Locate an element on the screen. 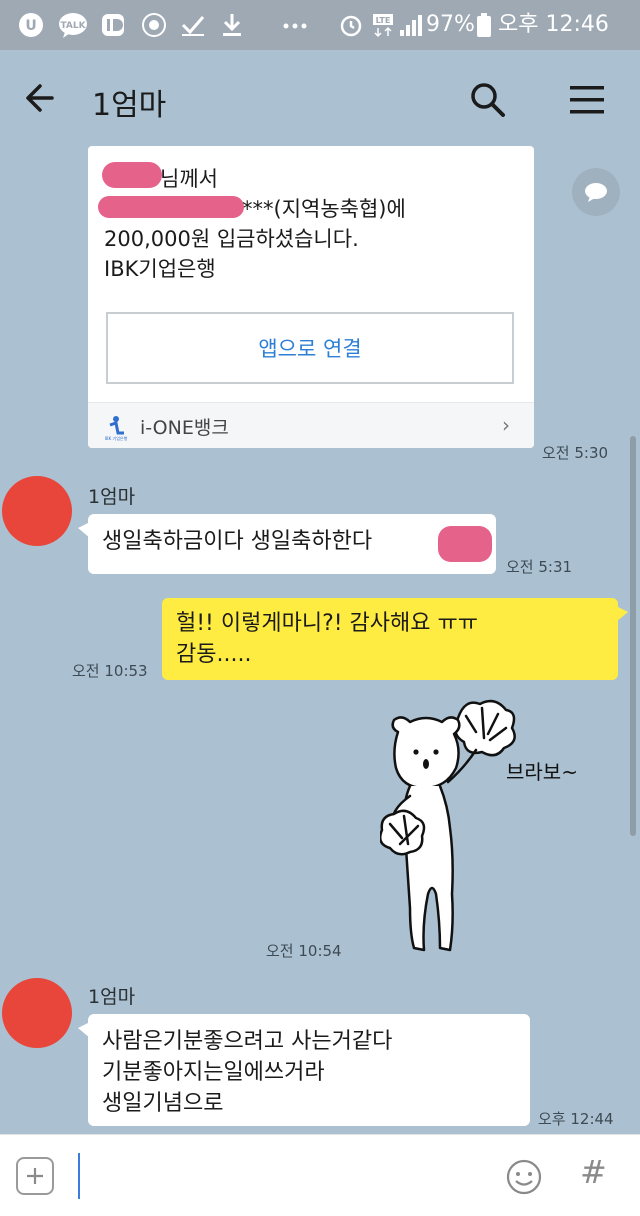 The image size is (640, 1216). incoming-message: 생일축하금이다 생일축하한다 is located at coordinates (287, 544).